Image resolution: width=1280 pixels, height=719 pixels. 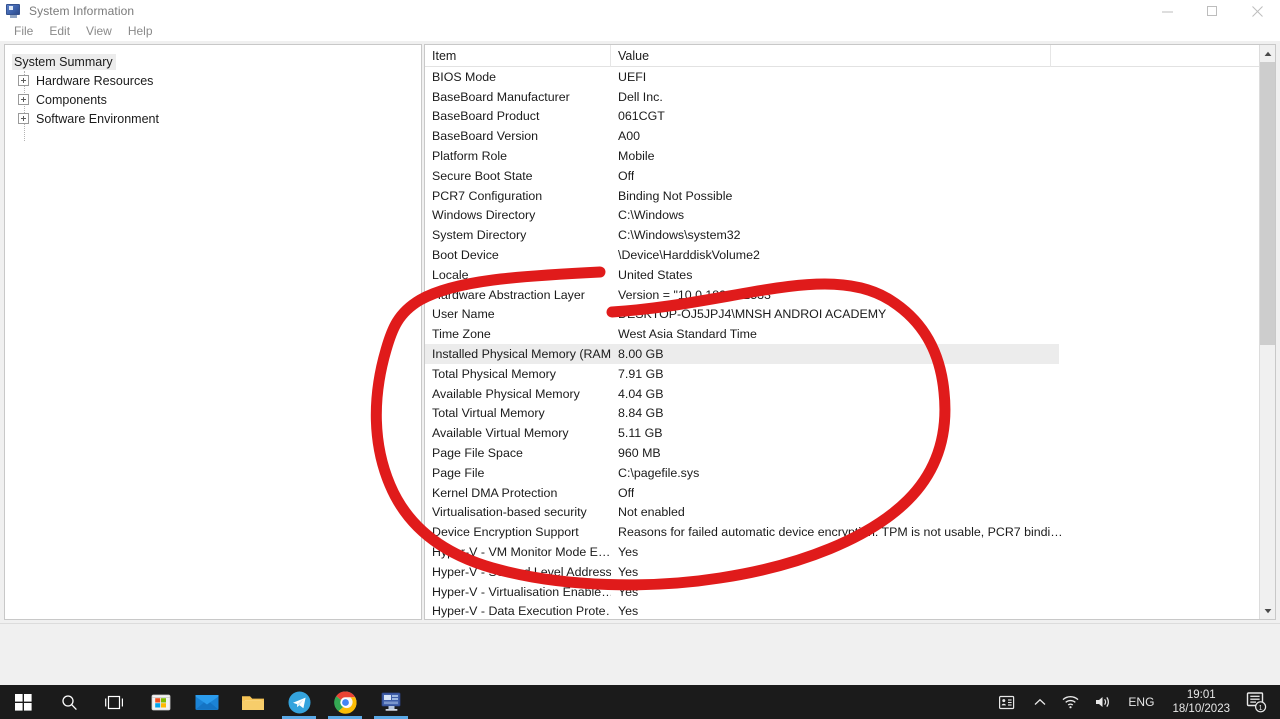 I want to click on list-vertical-scrollbar, so click(x=1267, y=332).